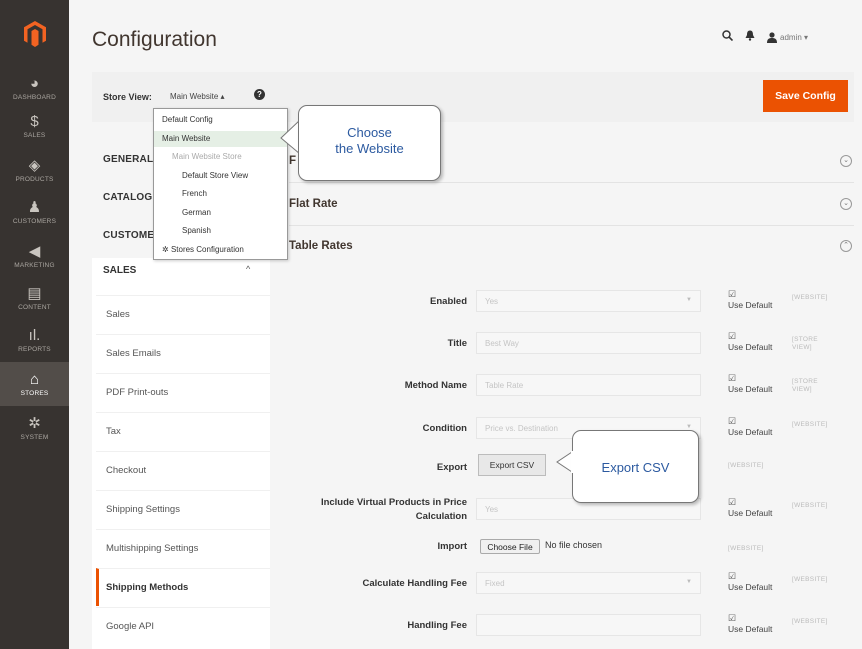  Describe the element at coordinates (220, 213) in the screenshot. I see `store-option: German` at that location.